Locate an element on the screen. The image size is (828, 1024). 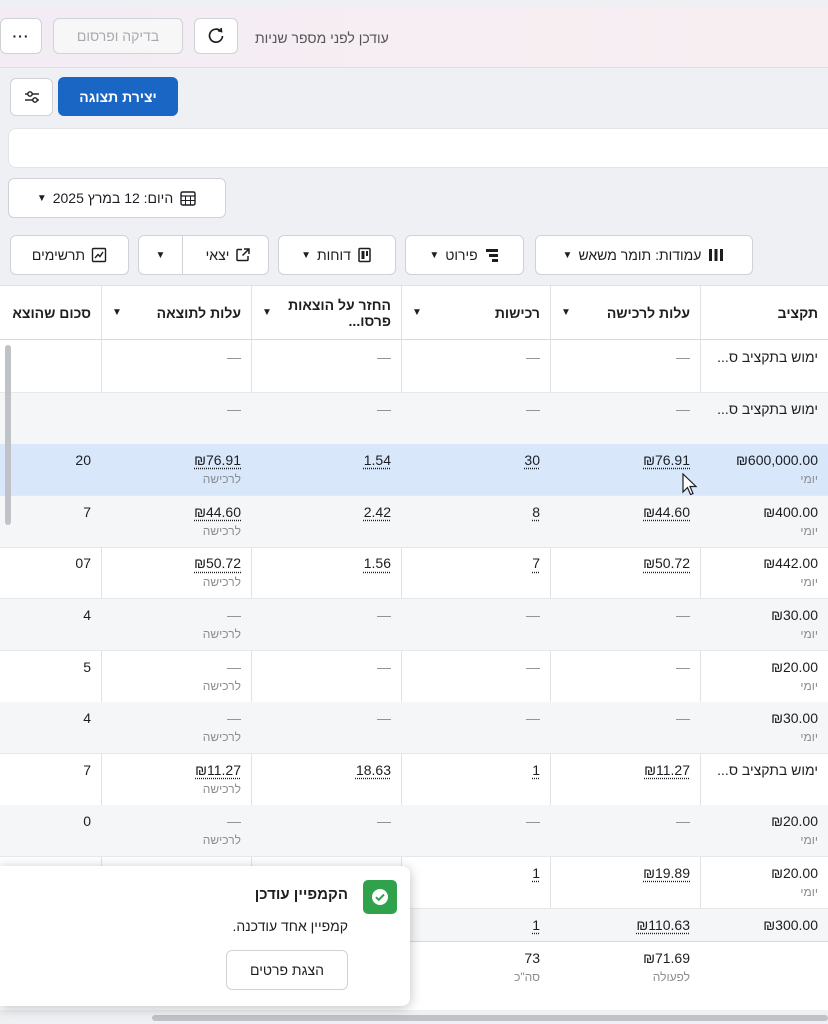
table-row: ₪400.00 יומי ₪44.60 8 2.42 ₪44.60 לרכישה 7 is located at coordinates (414, 521).